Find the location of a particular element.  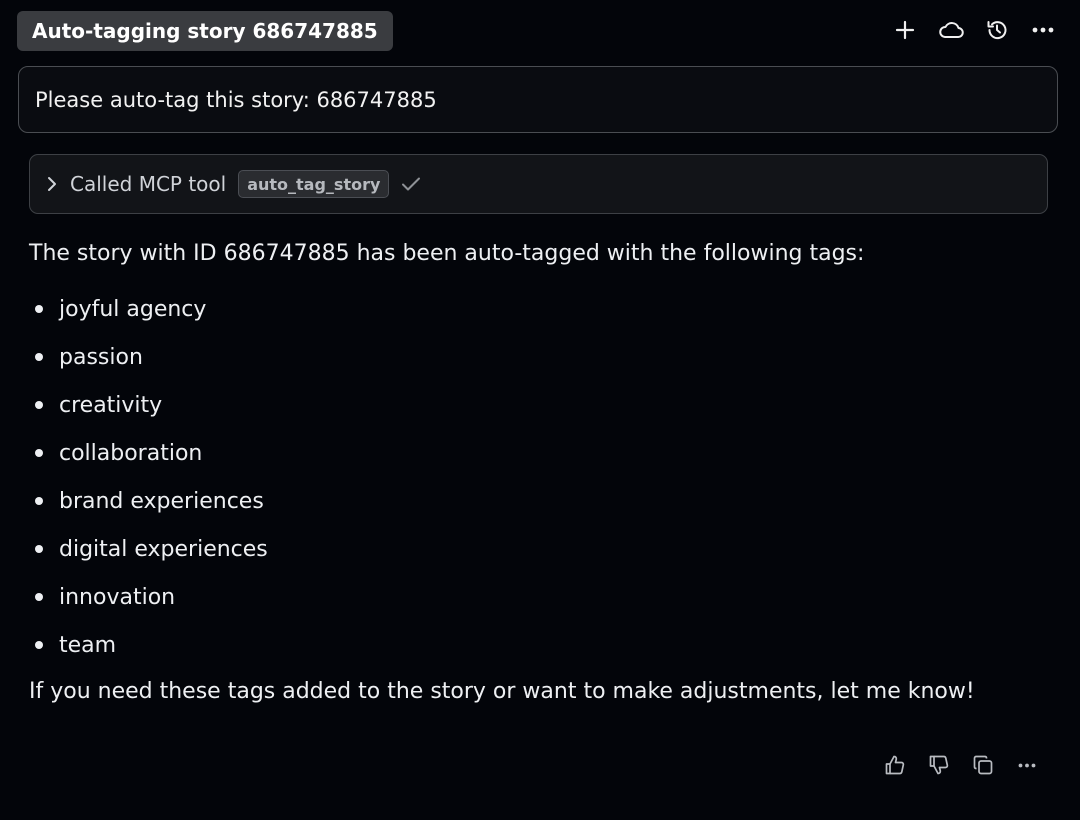

cloud-button is located at coordinates (951, 30).